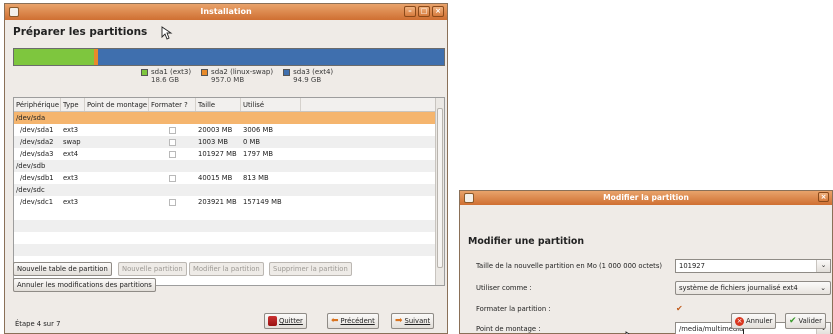  What do you see at coordinates (71, 154) in the screenshot?
I see `cell-type: ext4` at bounding box center [71, 154].